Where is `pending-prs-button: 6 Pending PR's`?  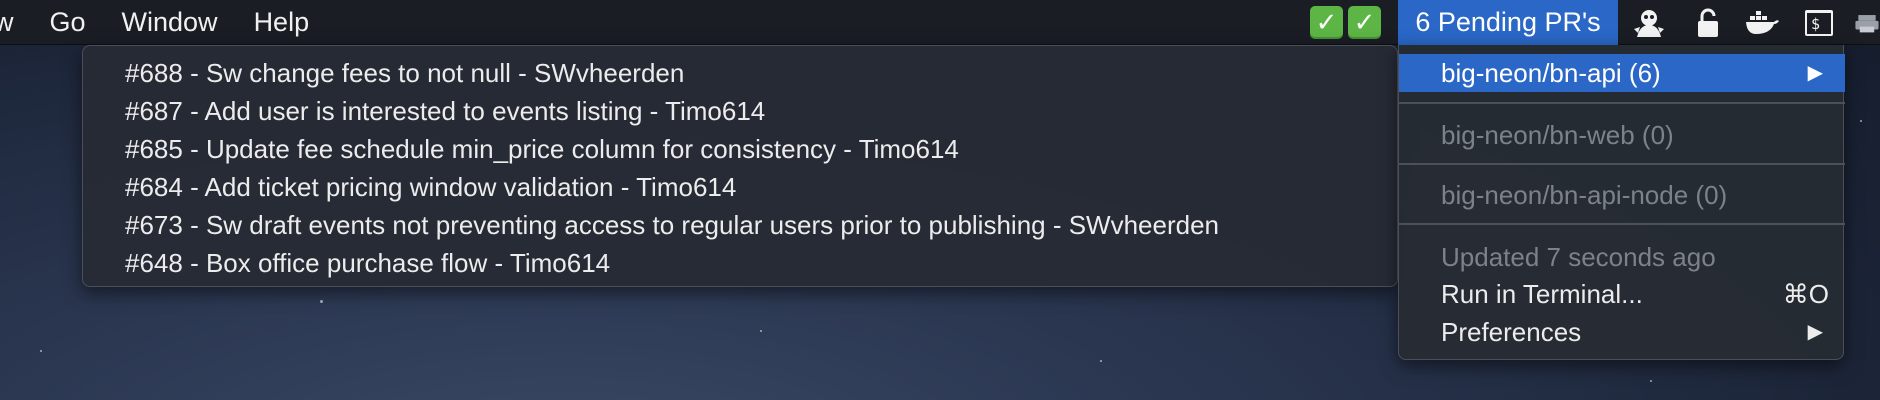 pending-prs-button: 6 Pending PR's is located at coordinates (1508, 22).